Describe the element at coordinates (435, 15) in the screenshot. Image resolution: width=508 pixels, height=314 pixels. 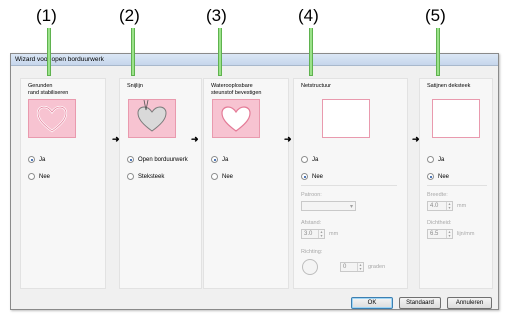
I see `callout-5: (5)` at that location.